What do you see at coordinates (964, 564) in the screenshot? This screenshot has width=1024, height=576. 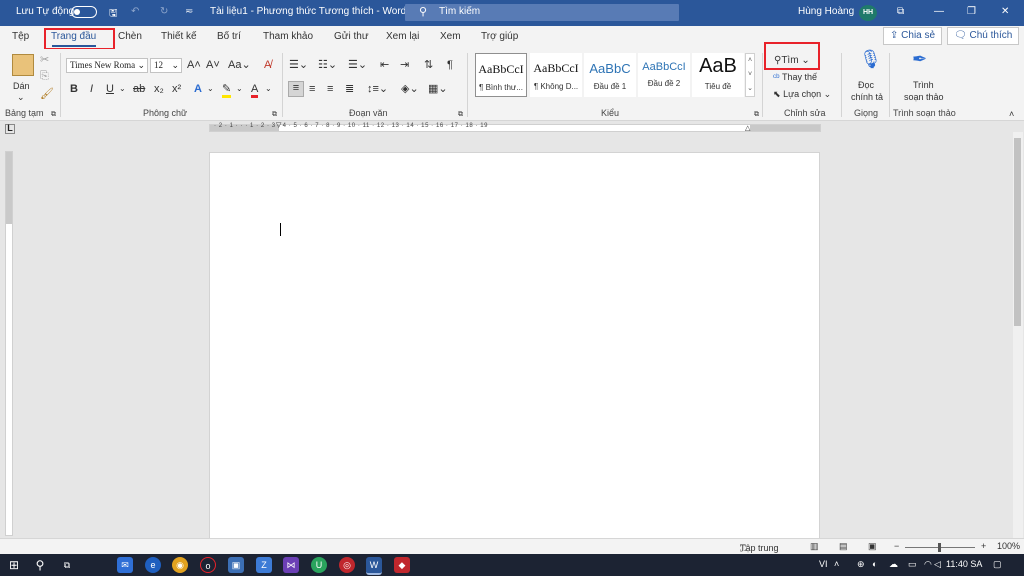 I see `clock: 11:40 SA` at bounding box center [964, 564].